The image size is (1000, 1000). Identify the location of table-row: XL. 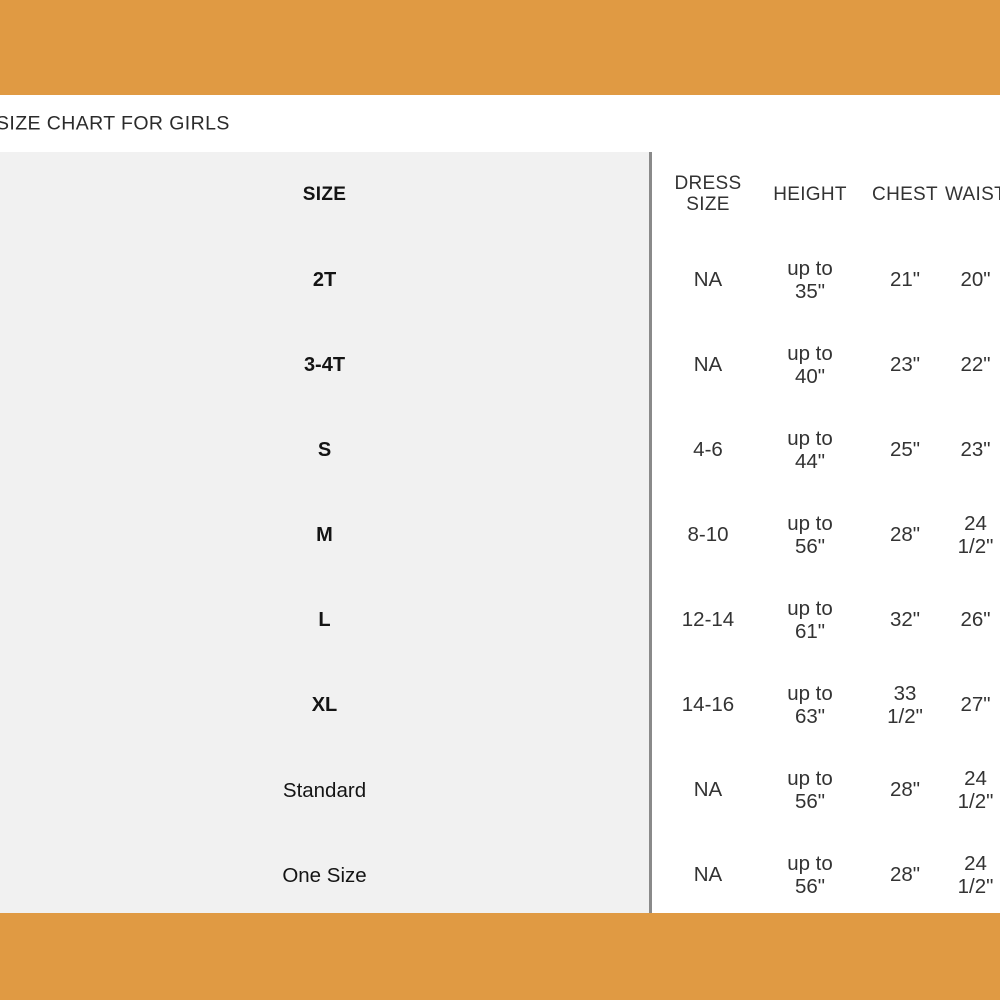
(324, 705).